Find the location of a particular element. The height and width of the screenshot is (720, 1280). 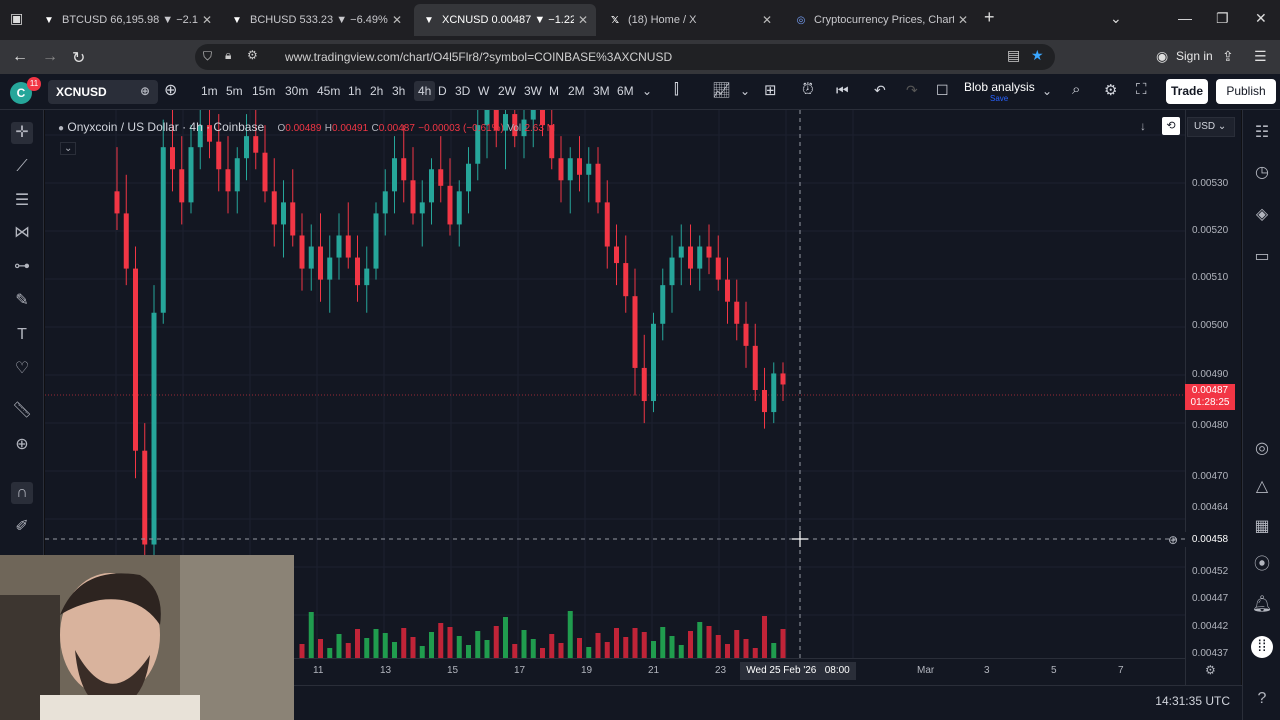

tab-search-icon: ▣ is located at coordinates (16, 18).